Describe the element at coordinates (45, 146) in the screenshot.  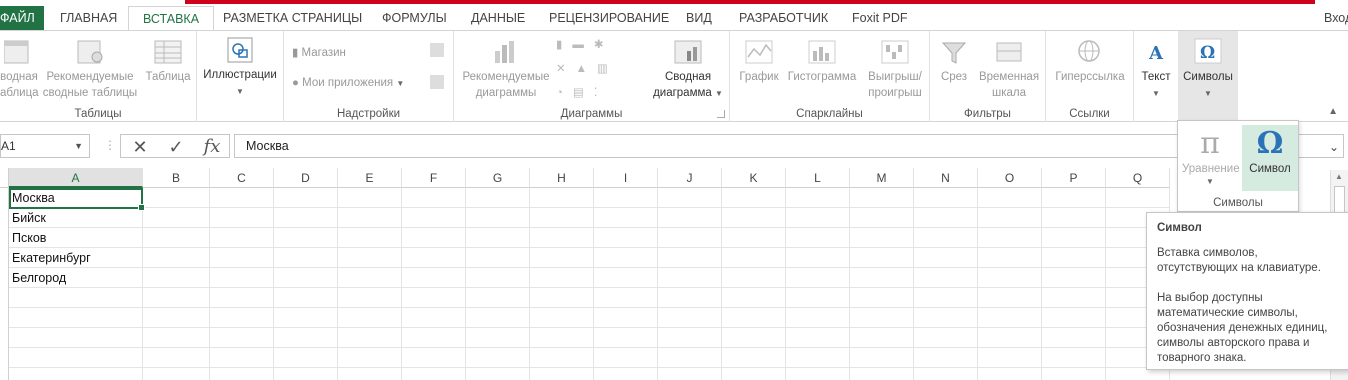
I see `name-box: A1 ▼` at that location.